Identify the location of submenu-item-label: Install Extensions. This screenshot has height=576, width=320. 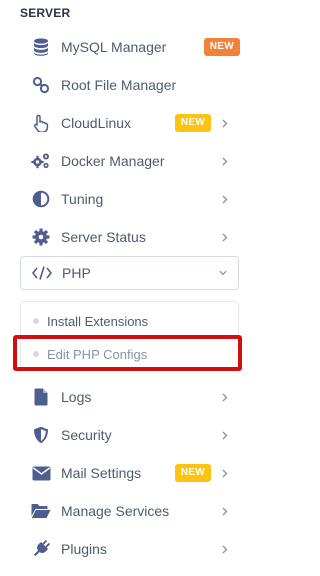
(98, 321).